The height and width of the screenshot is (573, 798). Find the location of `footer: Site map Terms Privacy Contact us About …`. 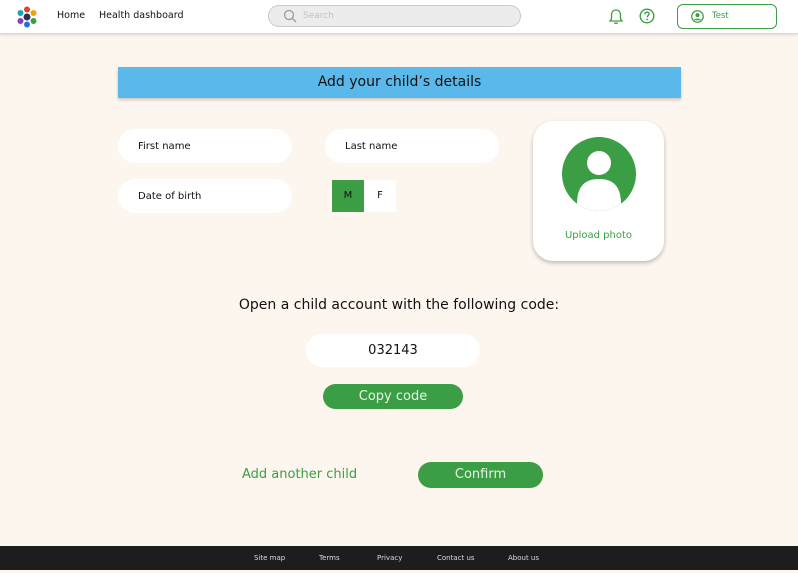

footer: Site map Terms Privacy Contact us About … is located at coordinates (399, 558).